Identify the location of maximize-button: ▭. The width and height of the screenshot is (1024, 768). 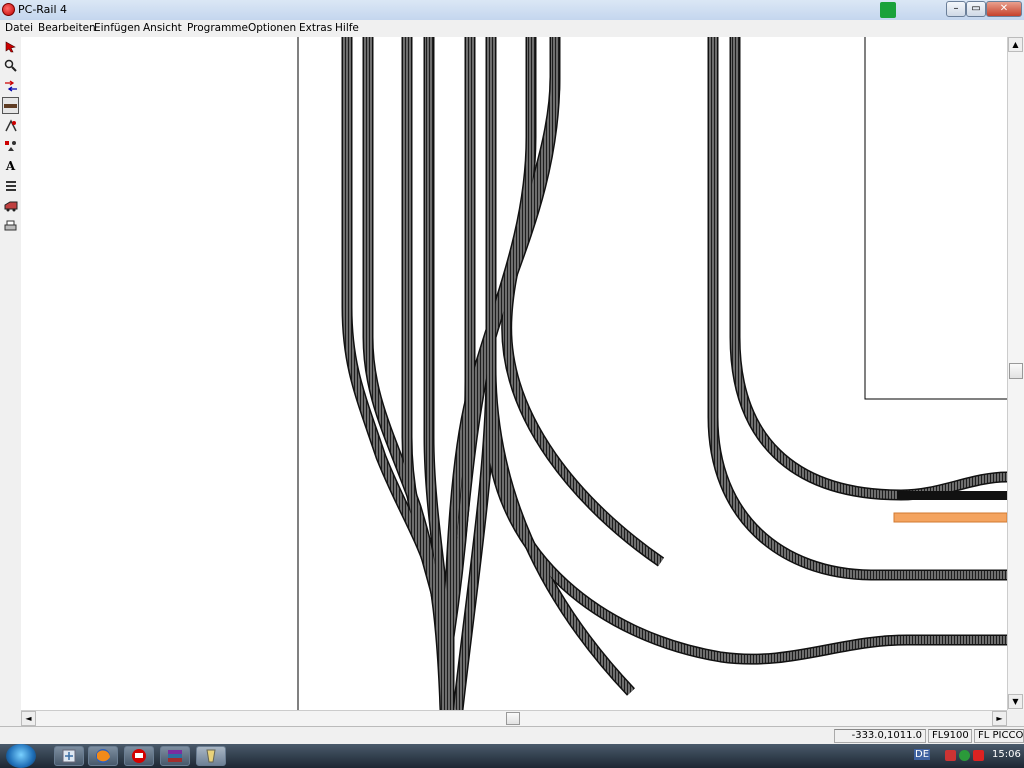
(976, 9).